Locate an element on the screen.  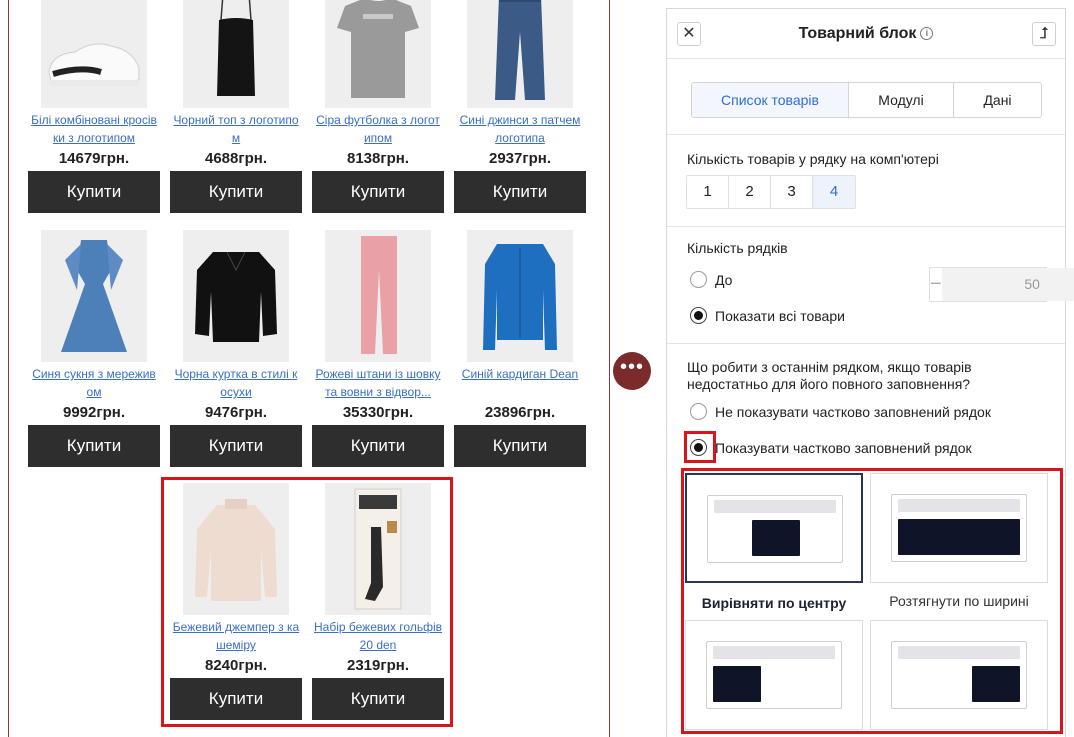
product-card: Чорний топ з логотипом 4688грн. Купити is located at coordinates (236, 106).